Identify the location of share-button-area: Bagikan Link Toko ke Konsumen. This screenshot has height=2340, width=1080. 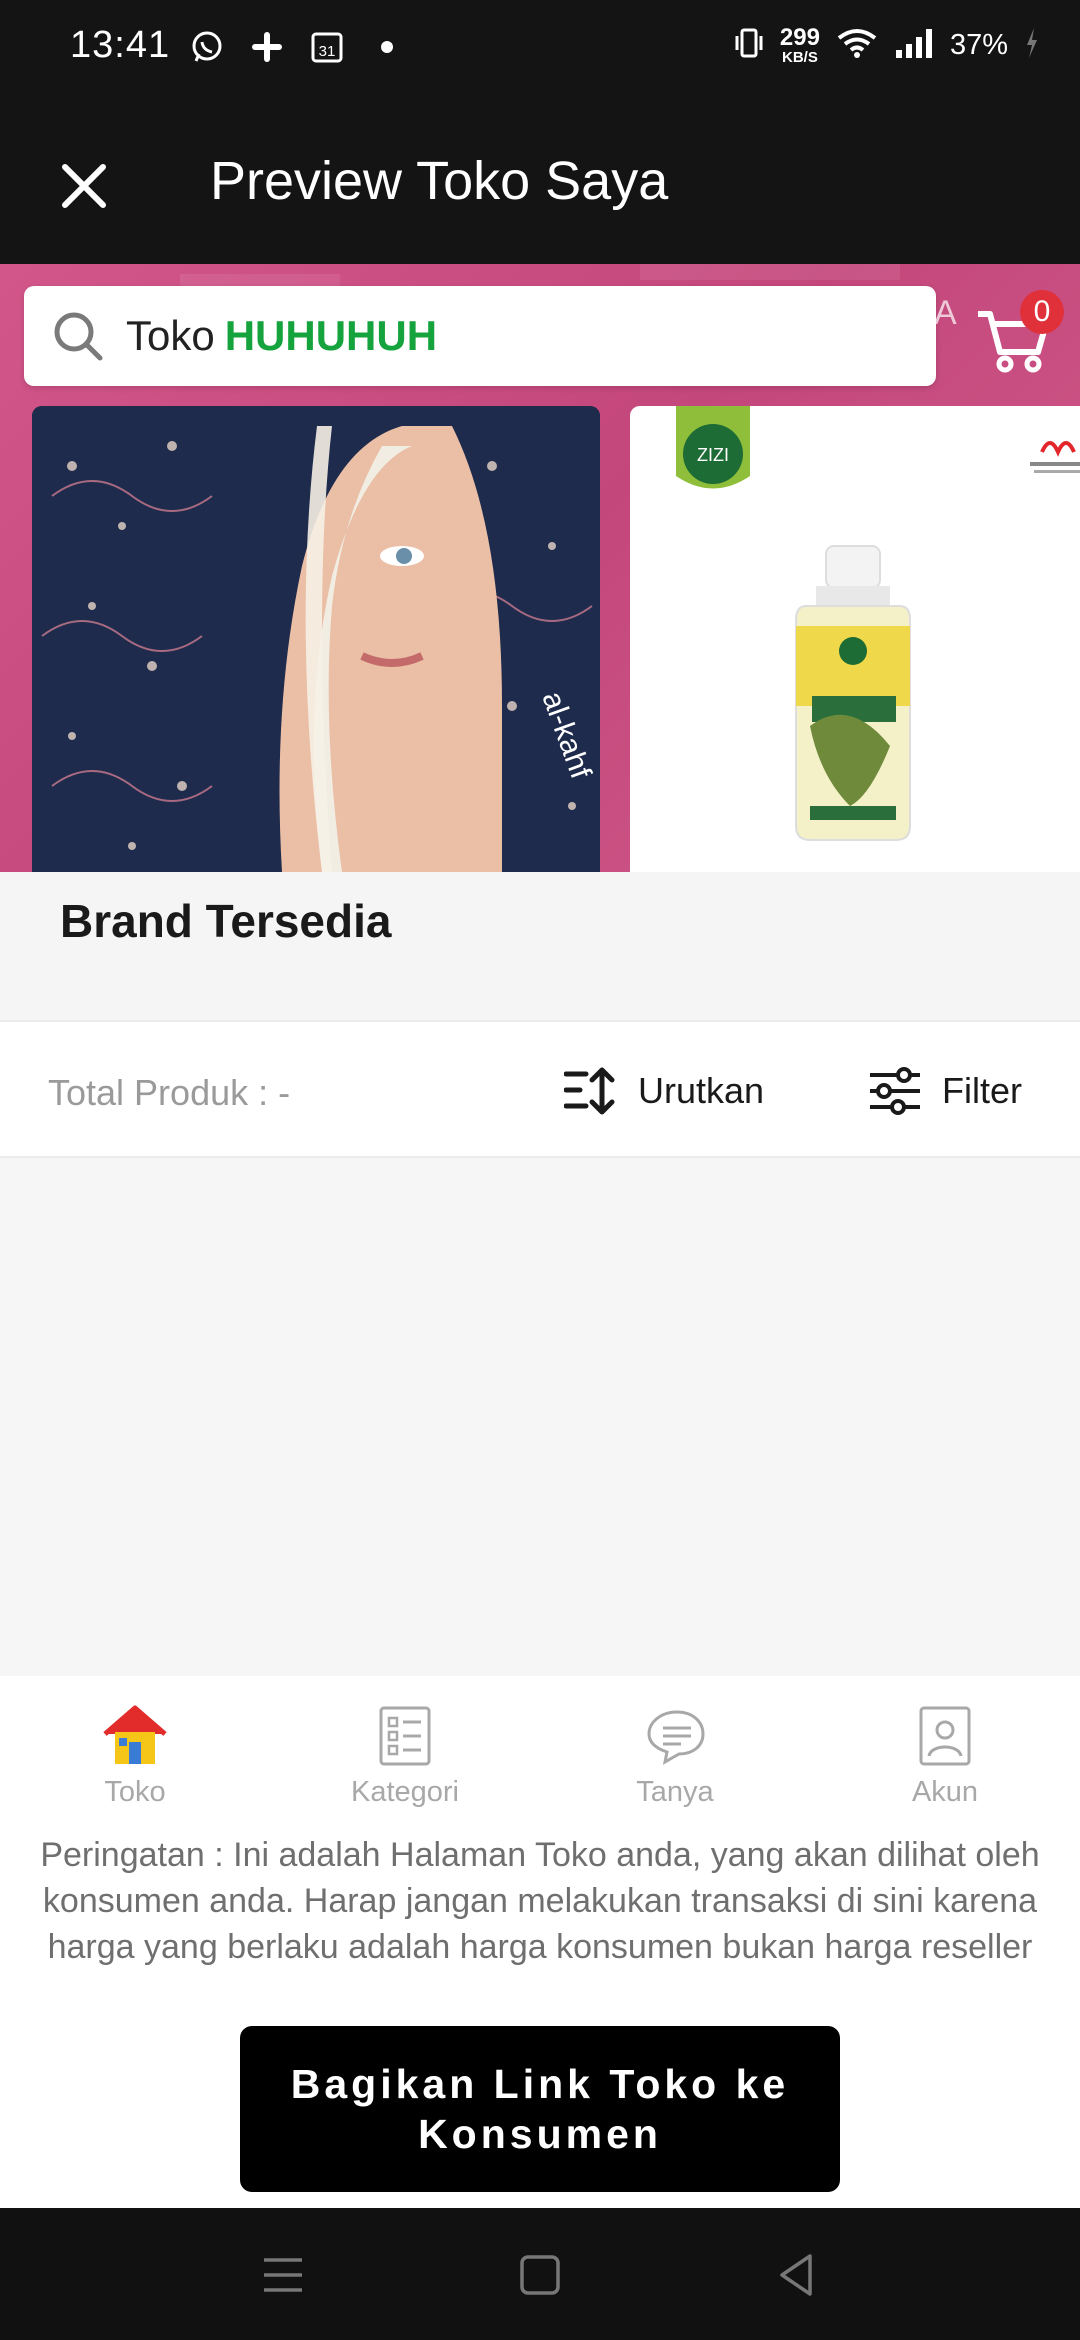
(540, 2103).